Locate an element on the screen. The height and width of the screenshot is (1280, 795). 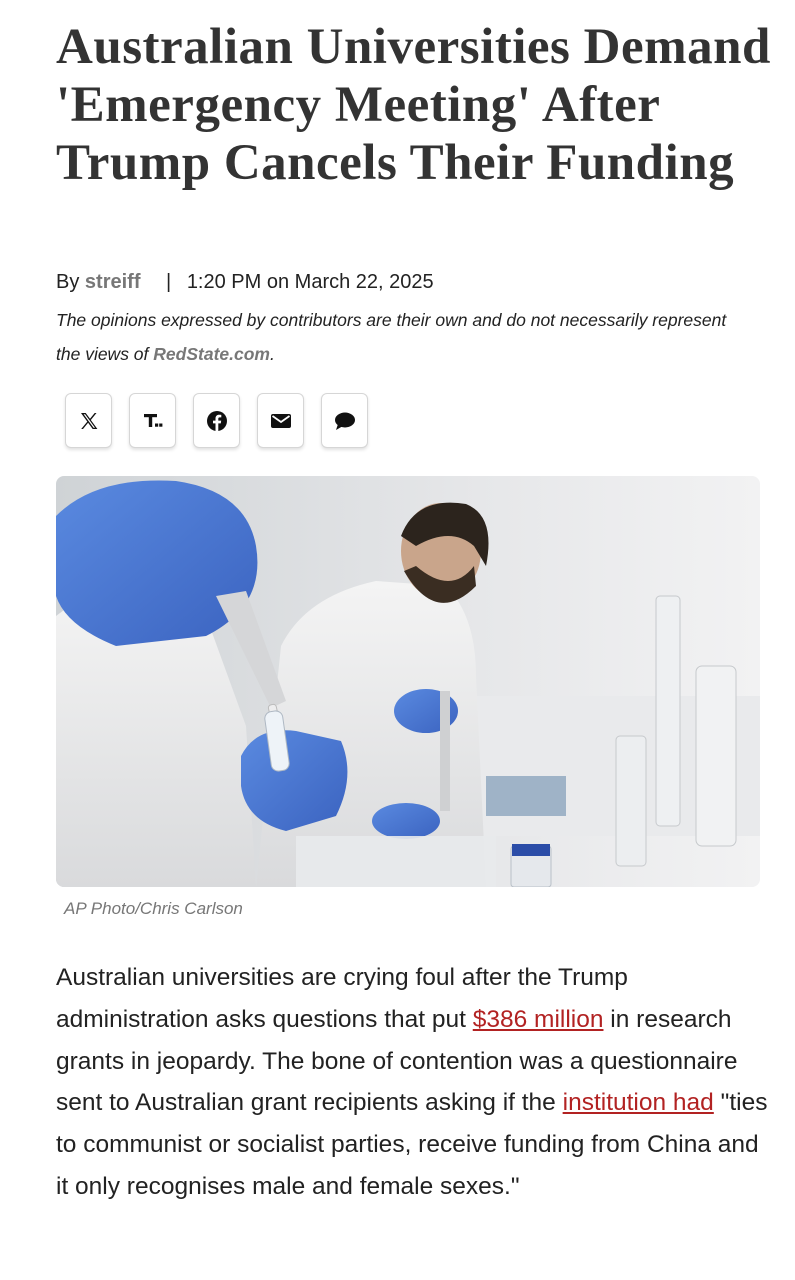
facebook-icon is located at coordinates (217, 421).